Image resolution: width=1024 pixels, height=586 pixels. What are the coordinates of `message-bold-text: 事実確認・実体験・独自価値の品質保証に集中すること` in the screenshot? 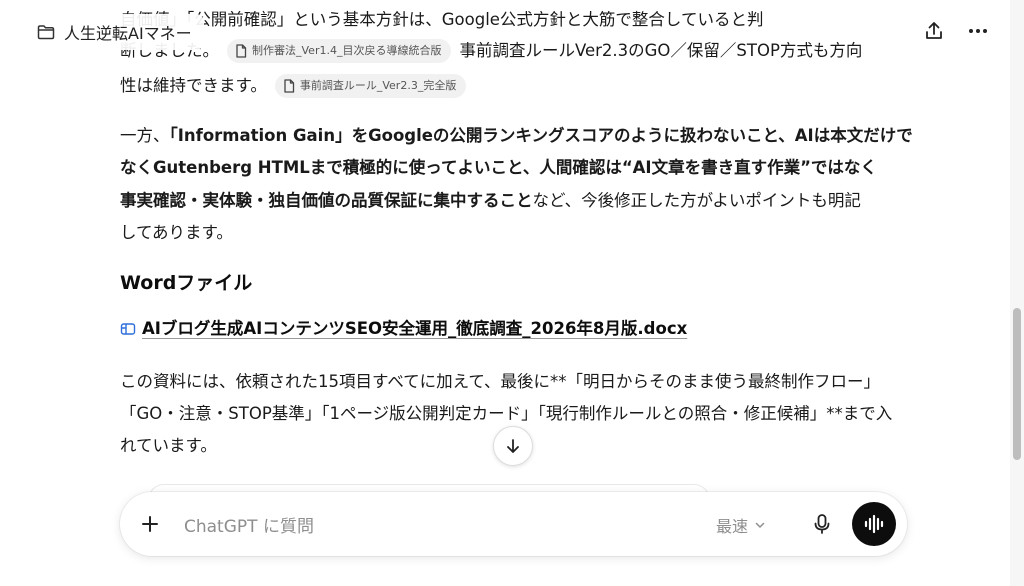 It's located at (326, 200).